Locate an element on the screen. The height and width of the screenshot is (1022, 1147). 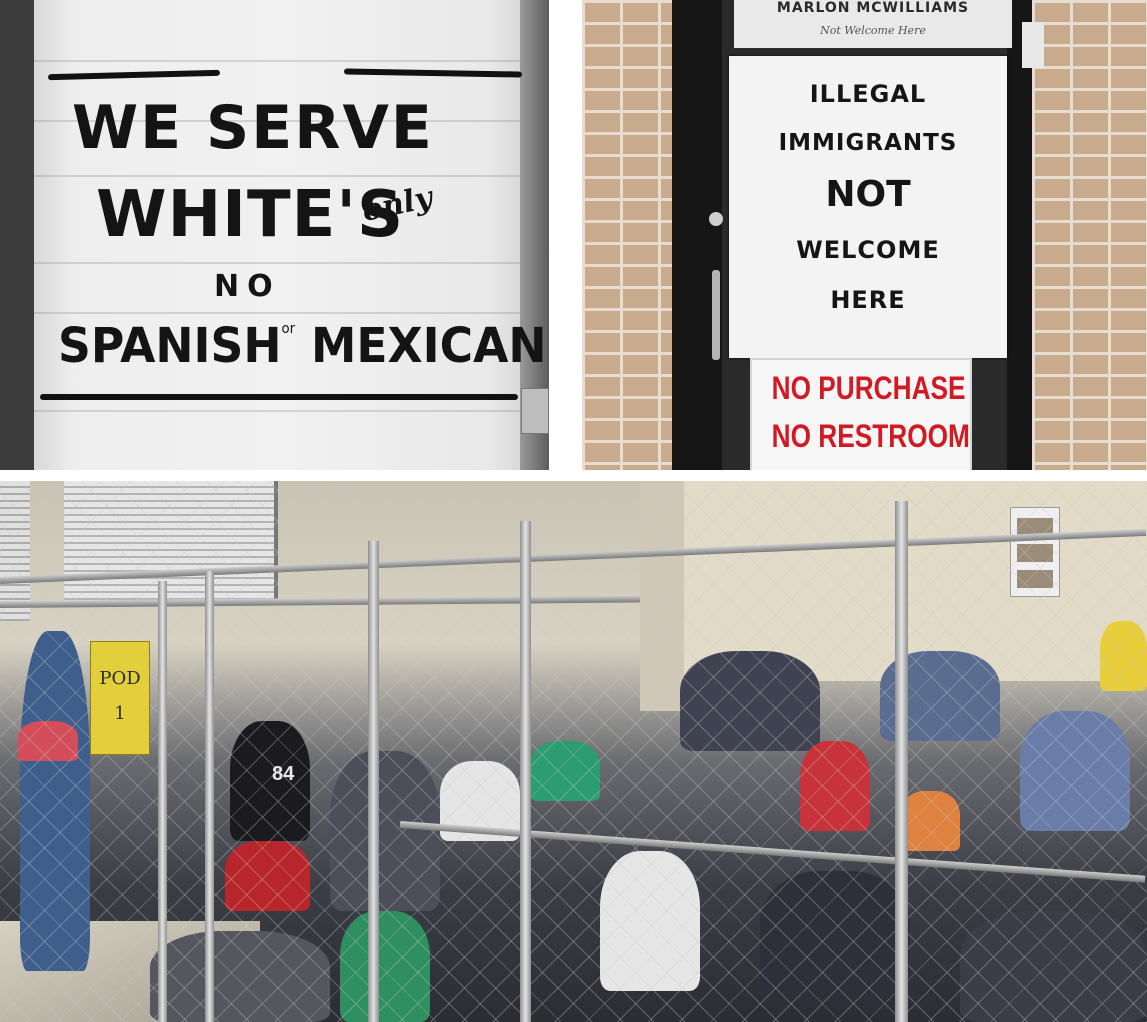
door-sticker is located at coordinates (1033, 45).